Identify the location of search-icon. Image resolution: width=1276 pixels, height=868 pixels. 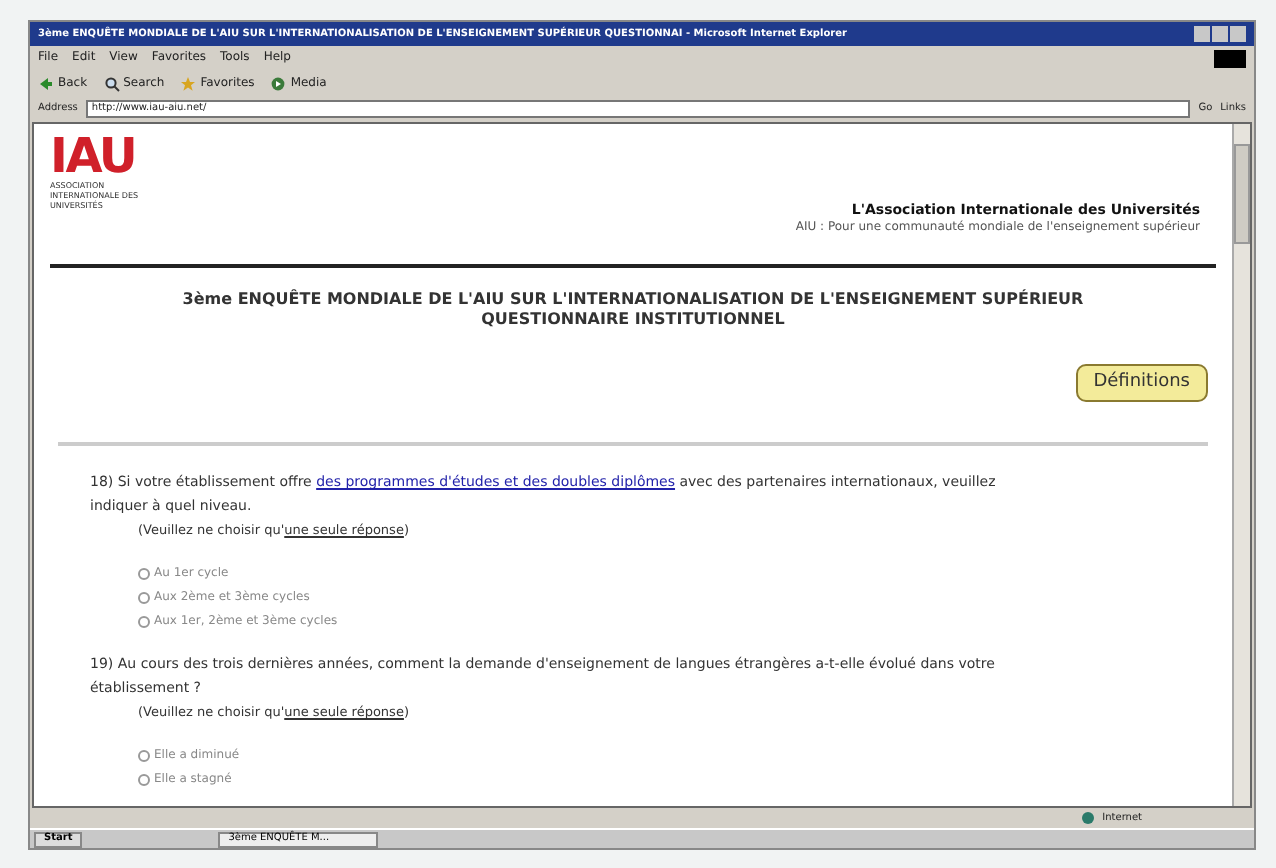
(111, 83).